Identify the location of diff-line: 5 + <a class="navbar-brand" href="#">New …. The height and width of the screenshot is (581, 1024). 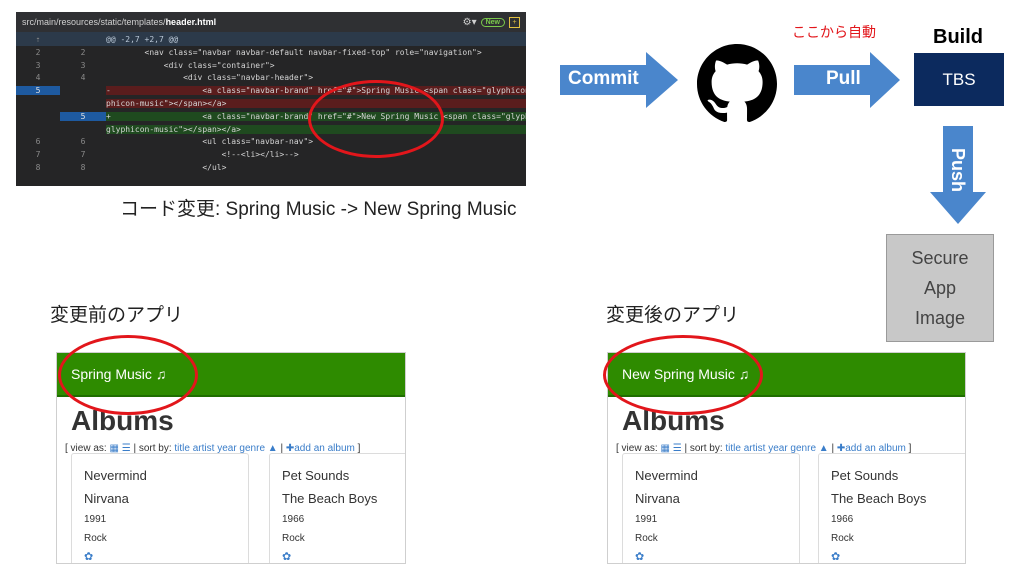
(271, 116).